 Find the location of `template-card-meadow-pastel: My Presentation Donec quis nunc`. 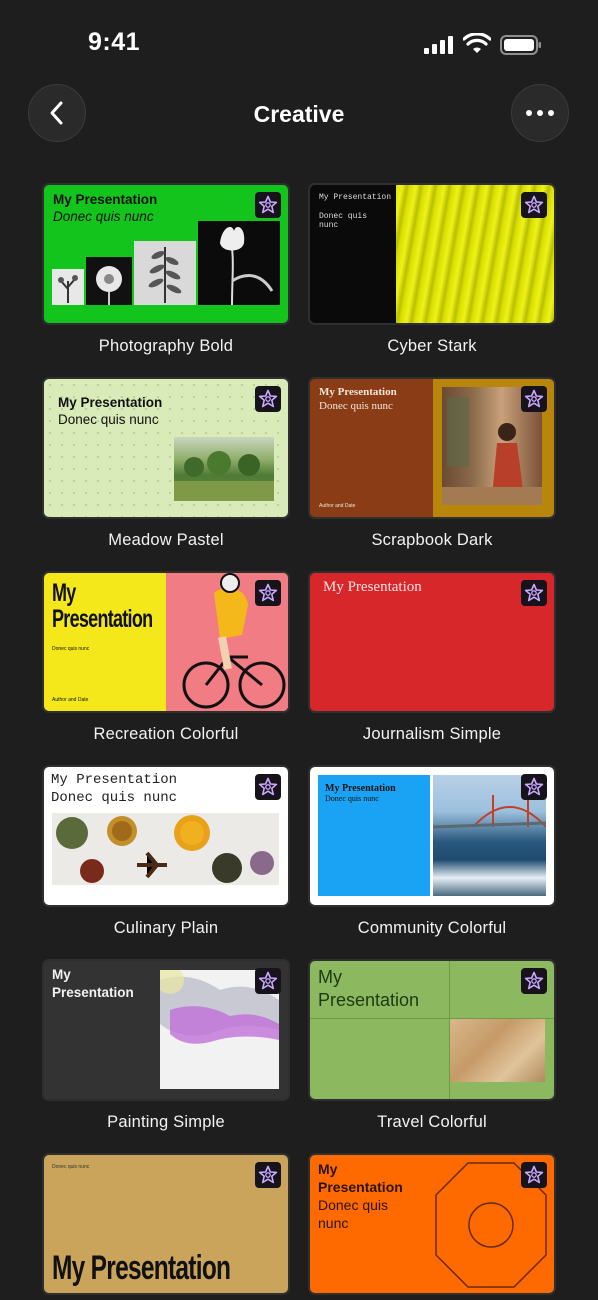

template-card-meadow-pastel: My Presentation Donec quis nunc is located at coordinates (166, 448).